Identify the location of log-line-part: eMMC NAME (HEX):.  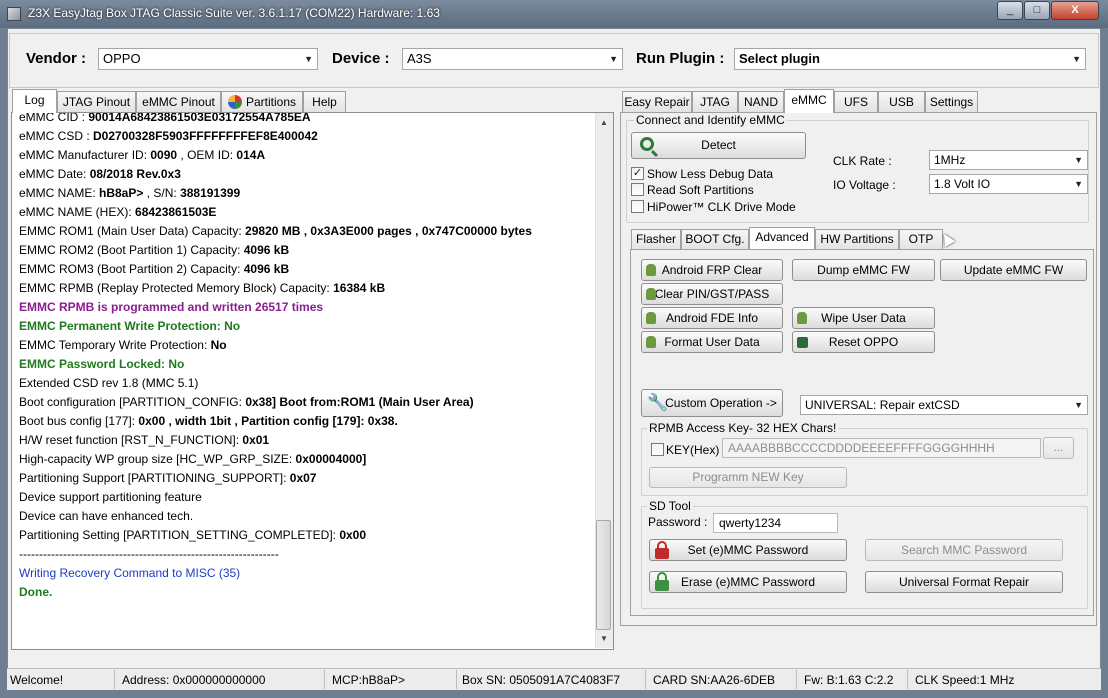
(77, 212).